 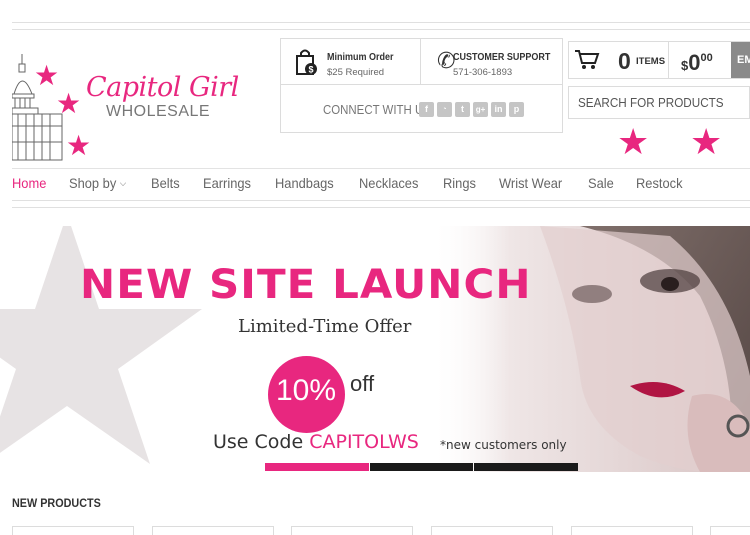 I want to click on minimum-order-sub: $25 Required, so click(x=356, y=72).